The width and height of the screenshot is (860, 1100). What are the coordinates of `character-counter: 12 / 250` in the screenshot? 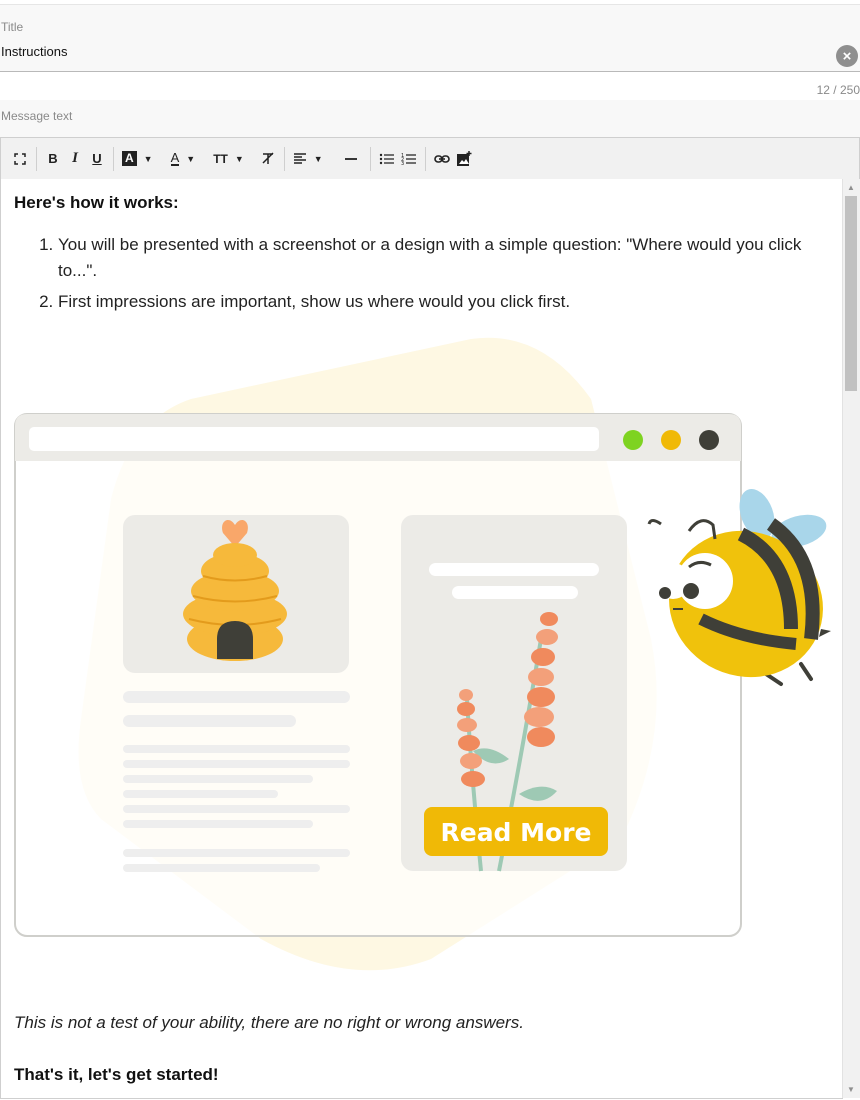 It's located at (838, 90).